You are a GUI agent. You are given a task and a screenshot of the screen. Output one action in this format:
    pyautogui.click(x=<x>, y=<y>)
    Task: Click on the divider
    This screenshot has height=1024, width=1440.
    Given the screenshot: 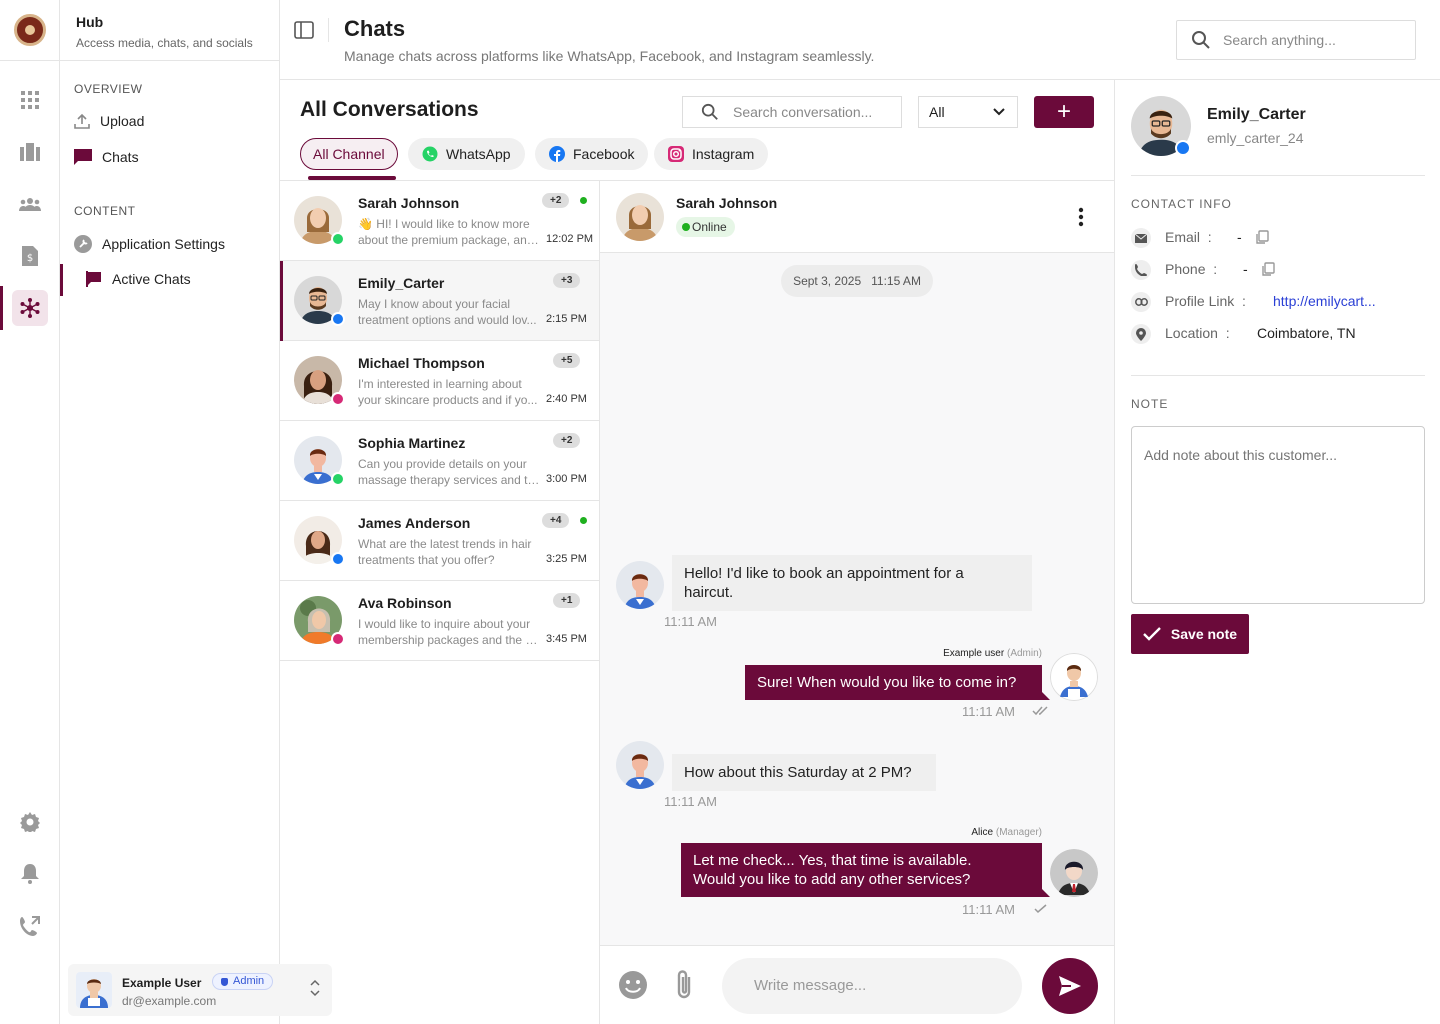 What is the action you would take?
    pyautogui.click(x=328, y=30)
    